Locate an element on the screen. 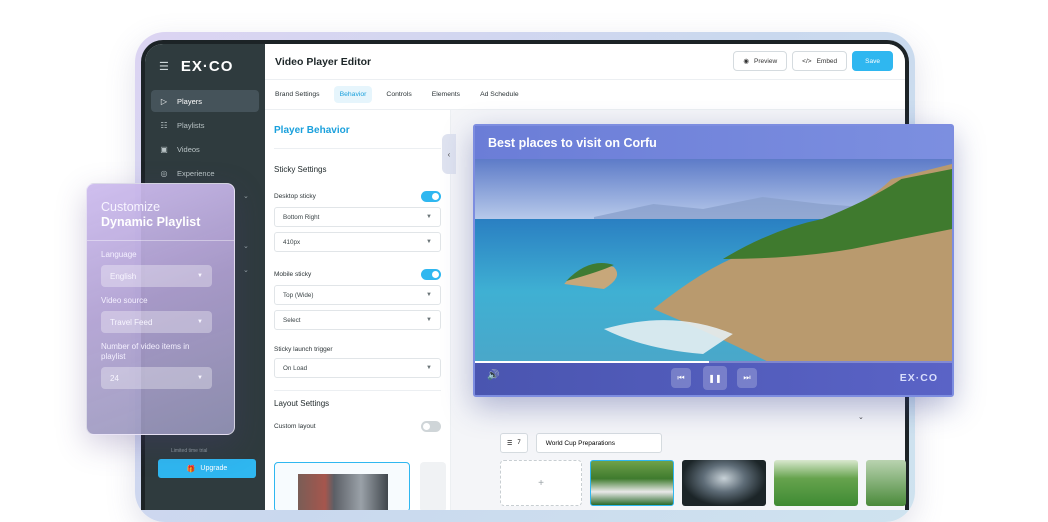  sidebar-item-playlists: ☷ Playlists is located at coordinates (205, 125).